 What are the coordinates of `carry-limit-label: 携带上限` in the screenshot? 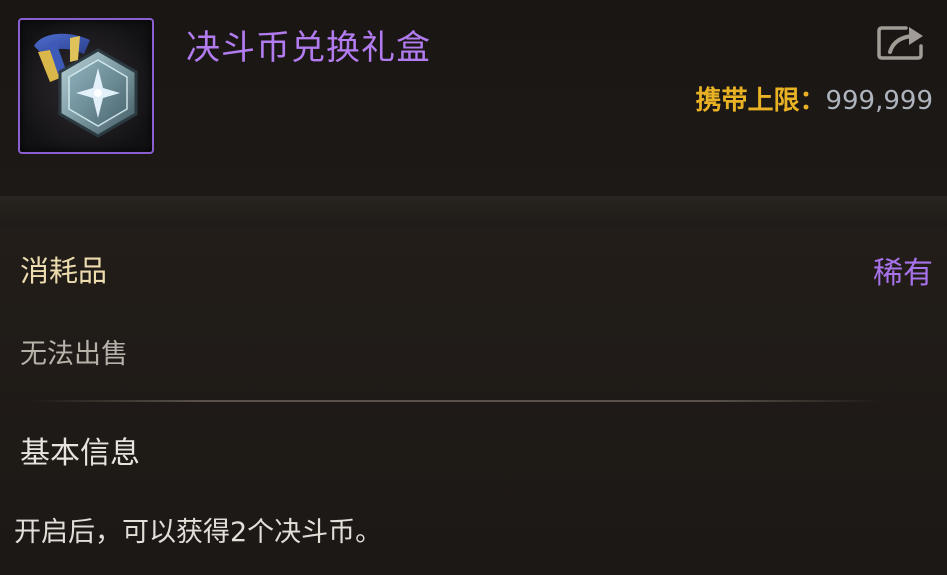 It's located at (747, 101).